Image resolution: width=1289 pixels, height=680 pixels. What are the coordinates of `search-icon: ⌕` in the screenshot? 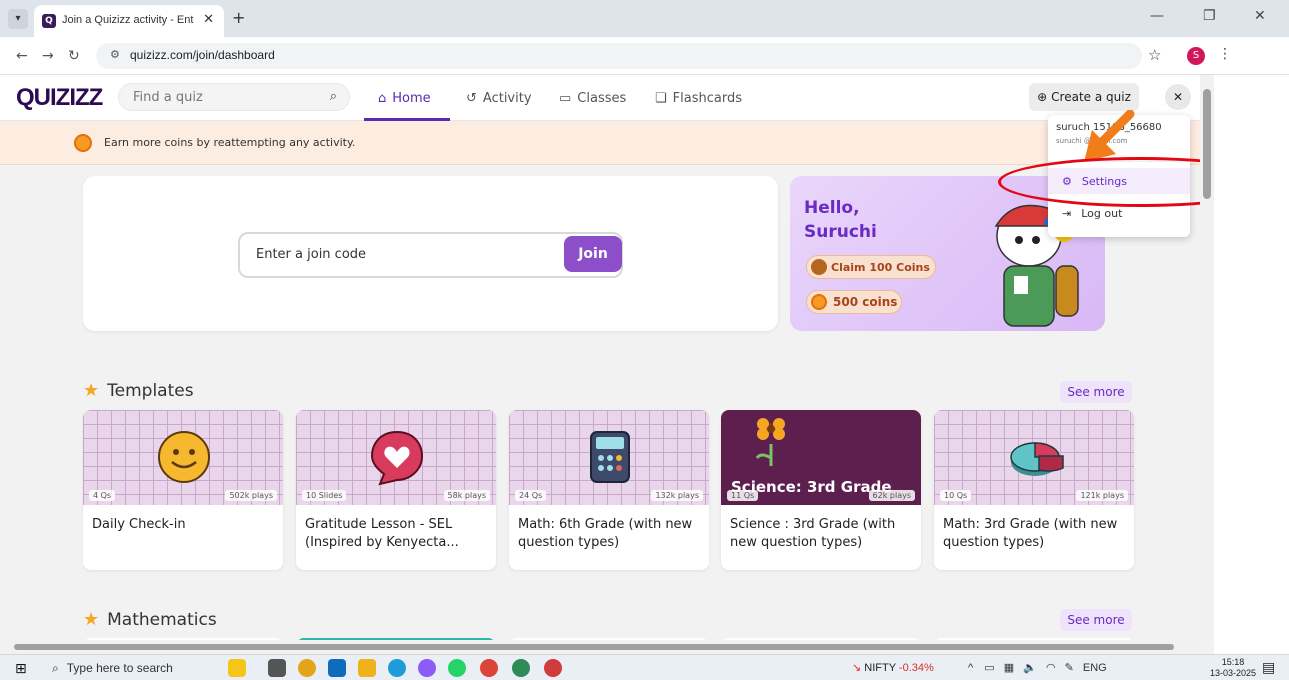 It's located at (333, 96).